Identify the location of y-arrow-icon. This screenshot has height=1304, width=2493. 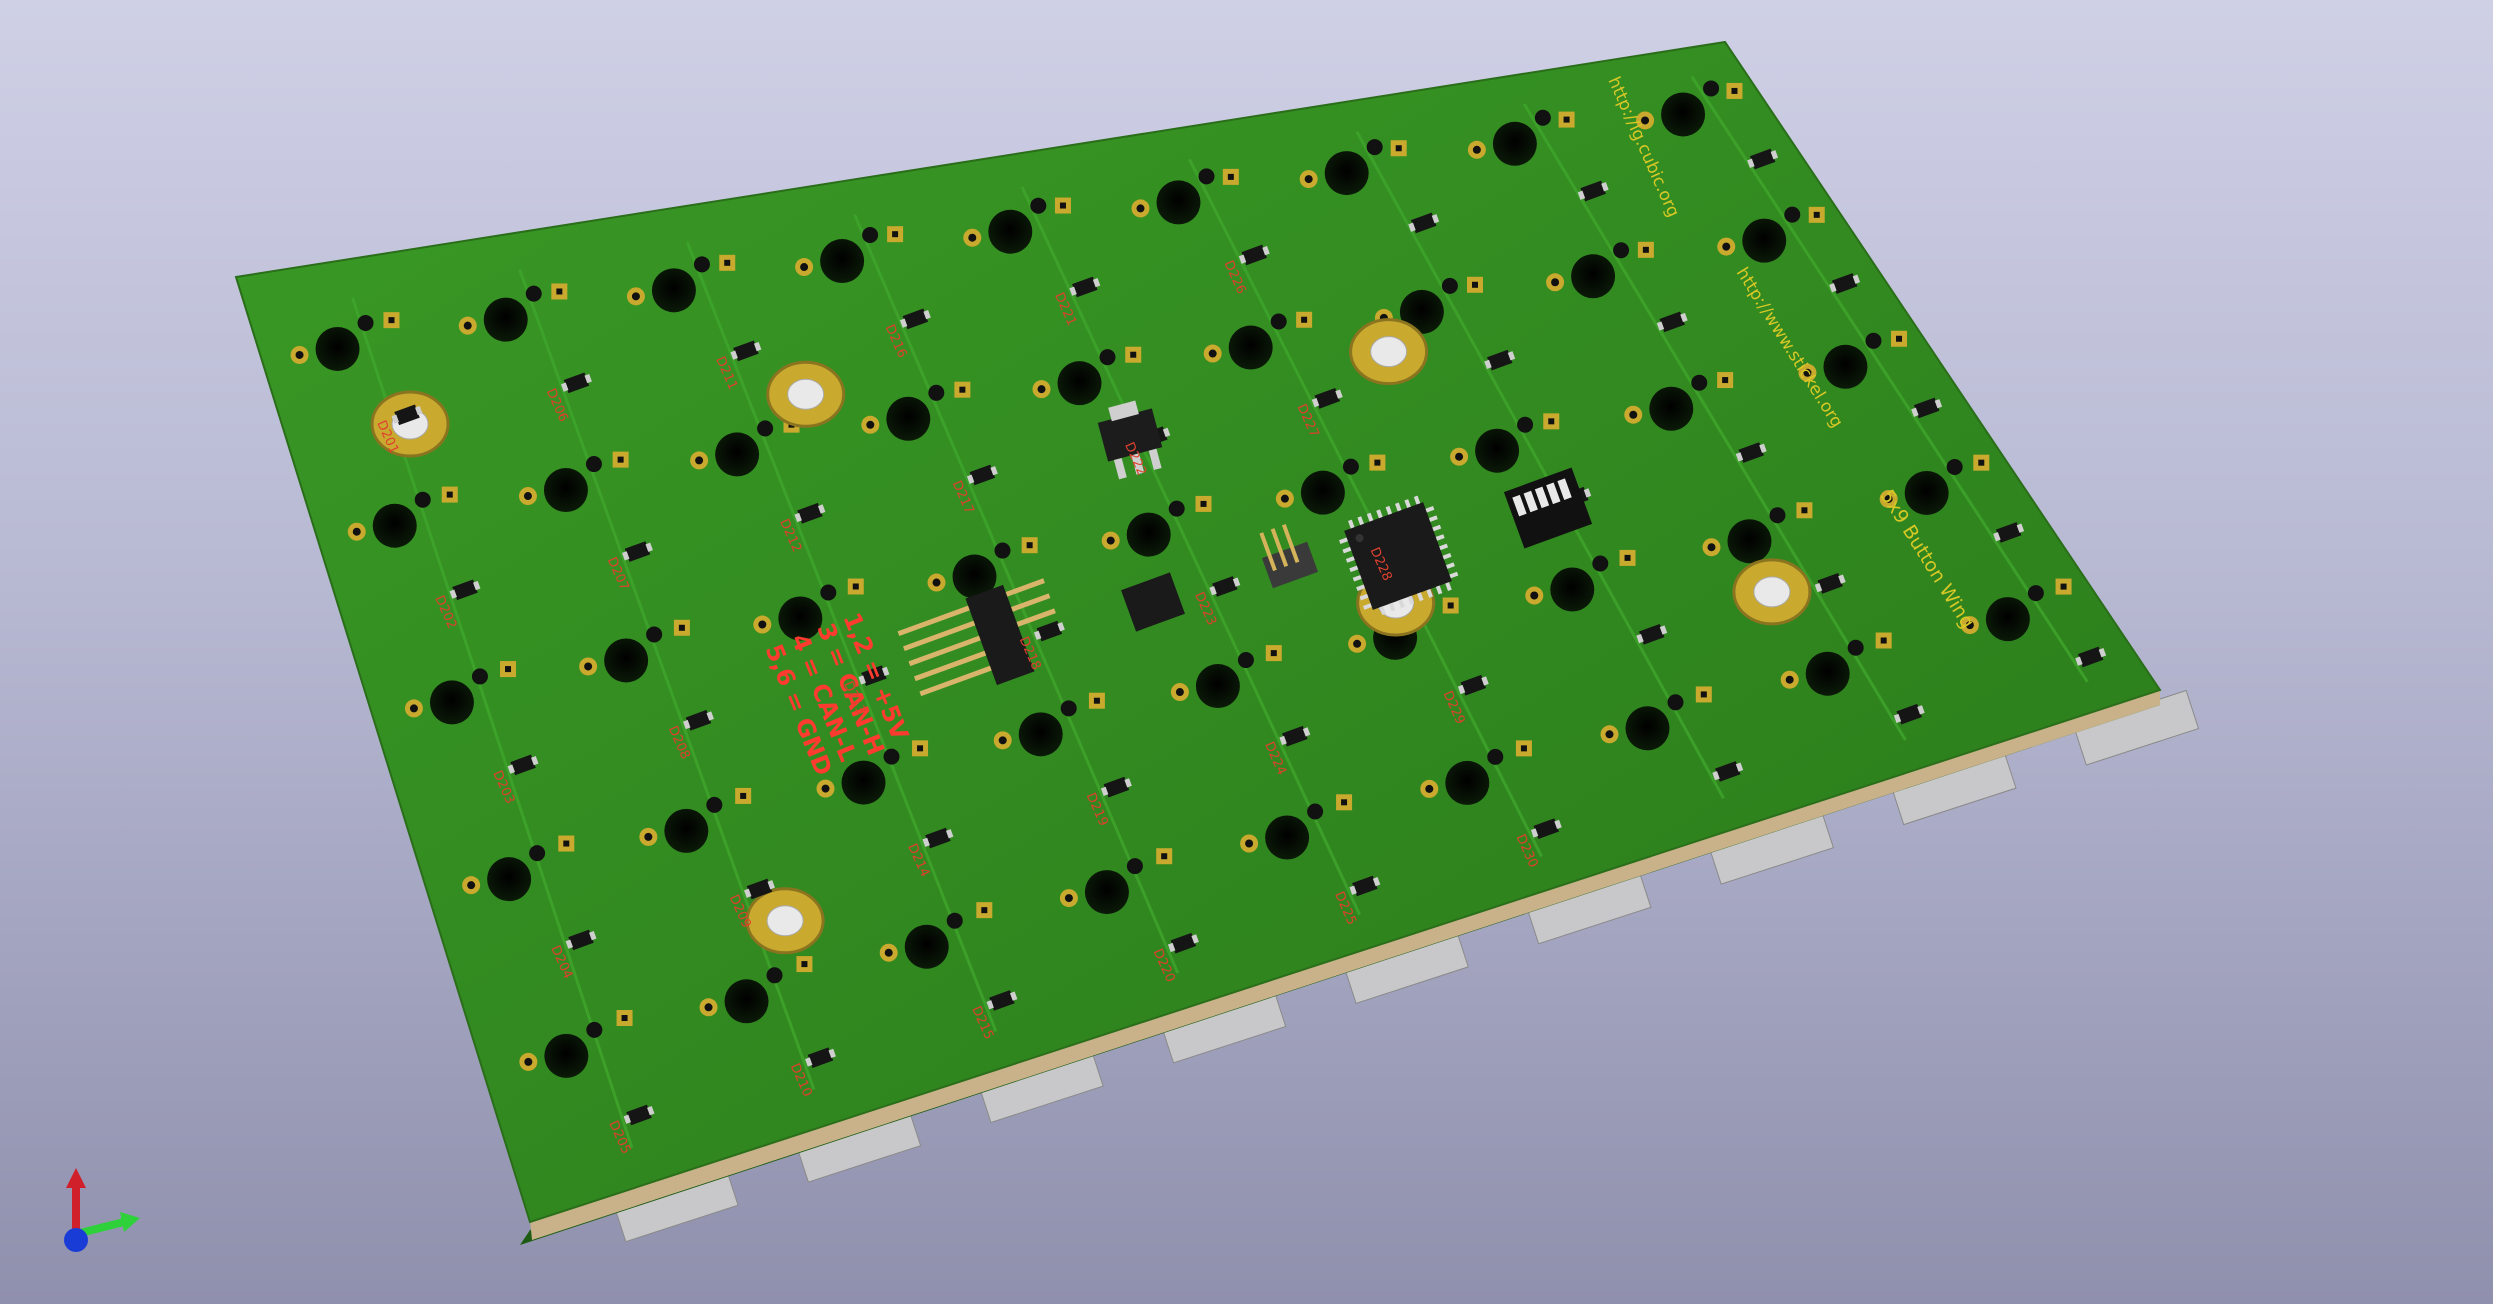
(76, 1178).